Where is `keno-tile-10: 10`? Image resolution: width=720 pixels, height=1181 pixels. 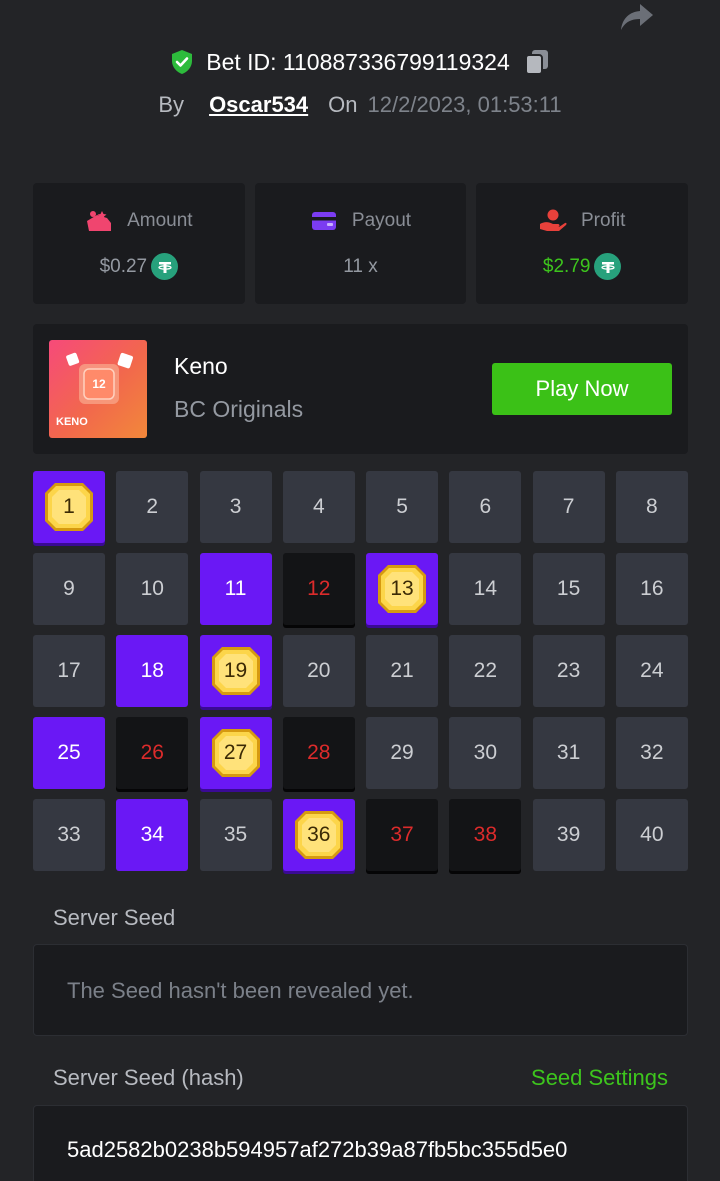 keno-tile-10: 10 is located at coordinates (152, 589).